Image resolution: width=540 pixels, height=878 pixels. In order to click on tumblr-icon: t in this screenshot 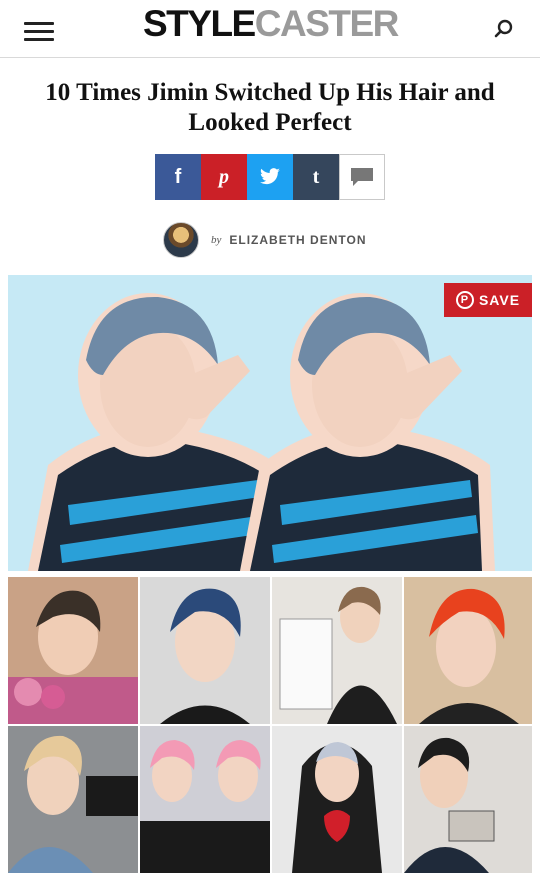, I will do `click(316, 176)`.